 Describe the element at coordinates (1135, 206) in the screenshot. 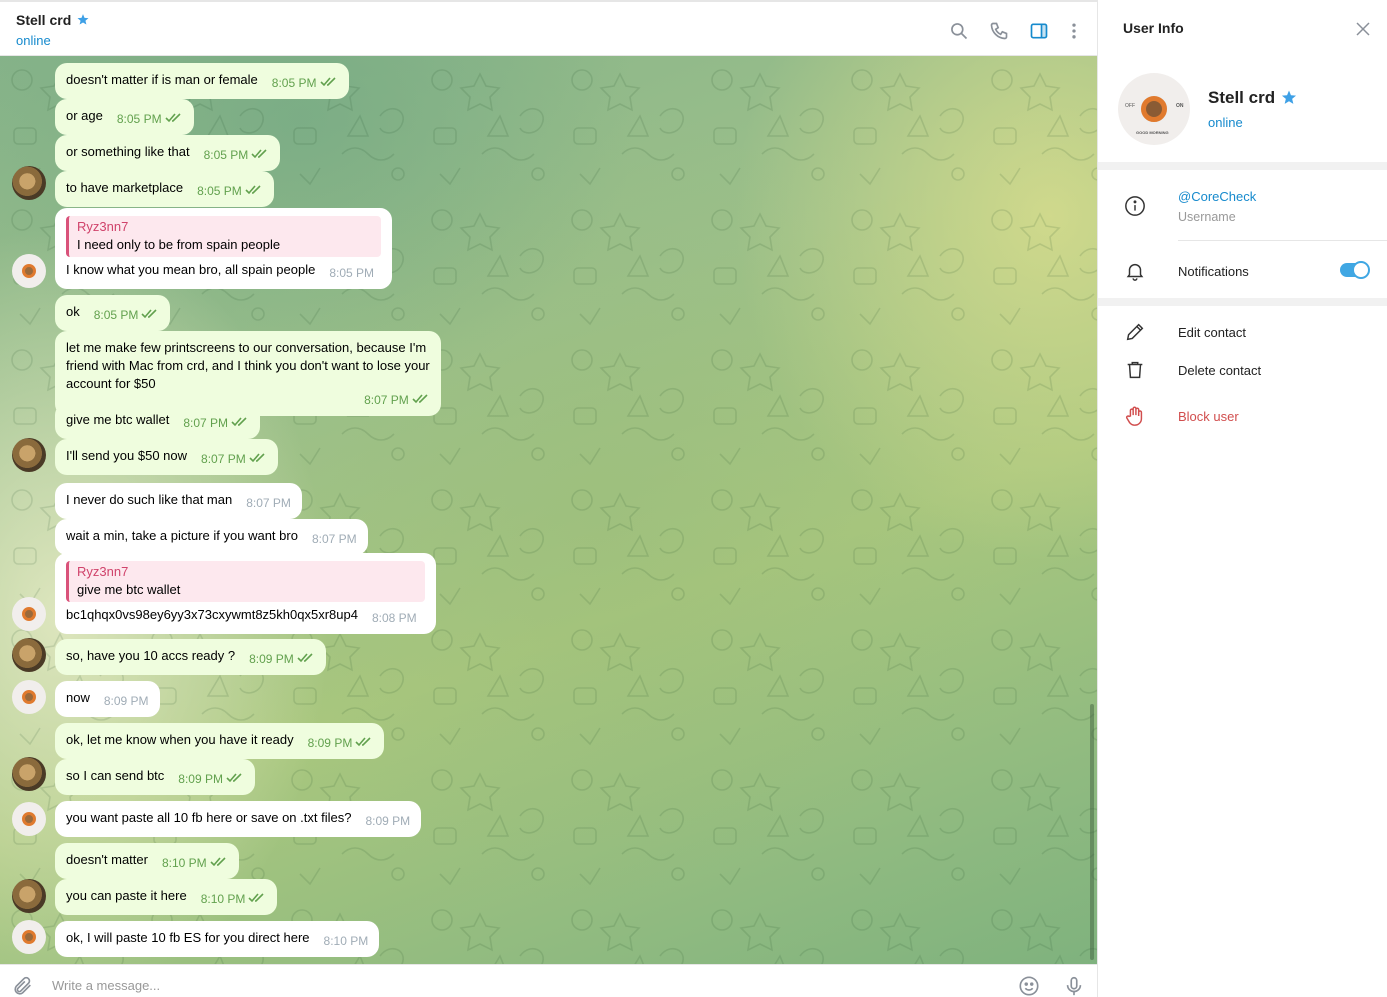

I see `info-icon` at that location.